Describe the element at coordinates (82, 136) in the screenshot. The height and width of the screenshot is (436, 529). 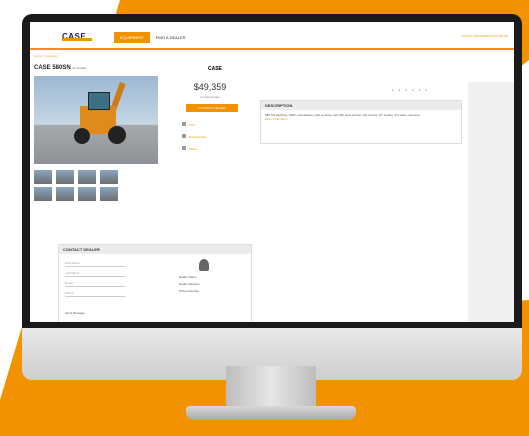
I see `front-wheel` at that location.